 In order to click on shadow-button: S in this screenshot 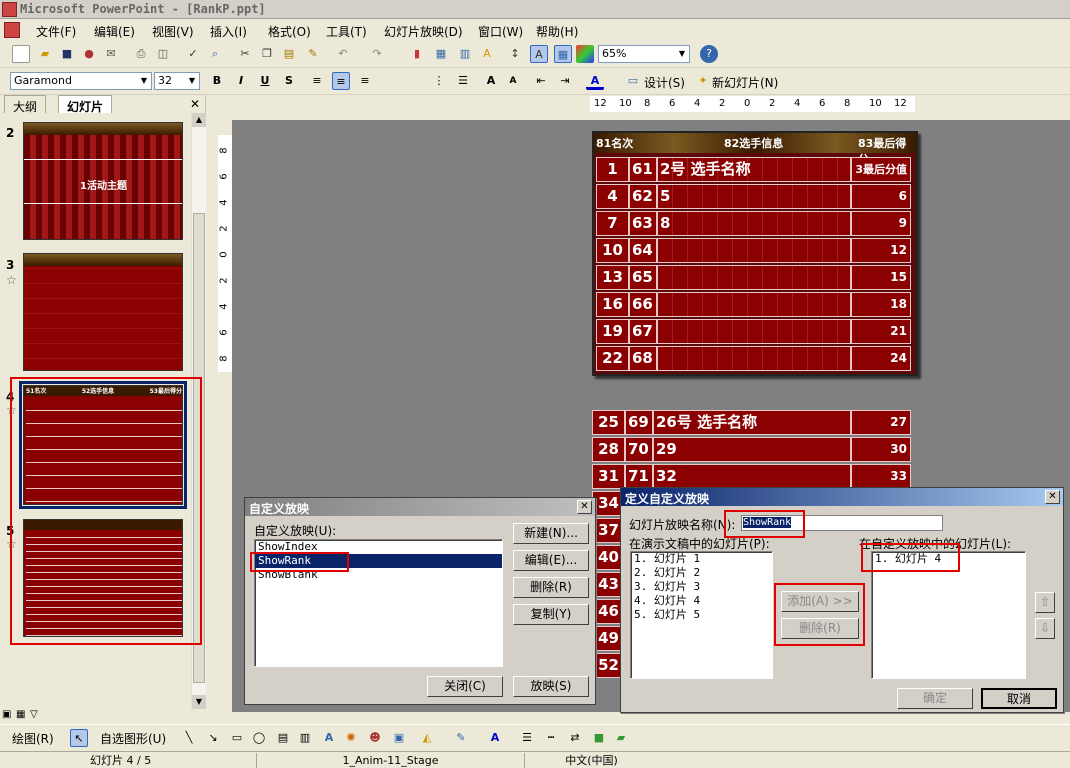, I will do `click(289, 81)`.